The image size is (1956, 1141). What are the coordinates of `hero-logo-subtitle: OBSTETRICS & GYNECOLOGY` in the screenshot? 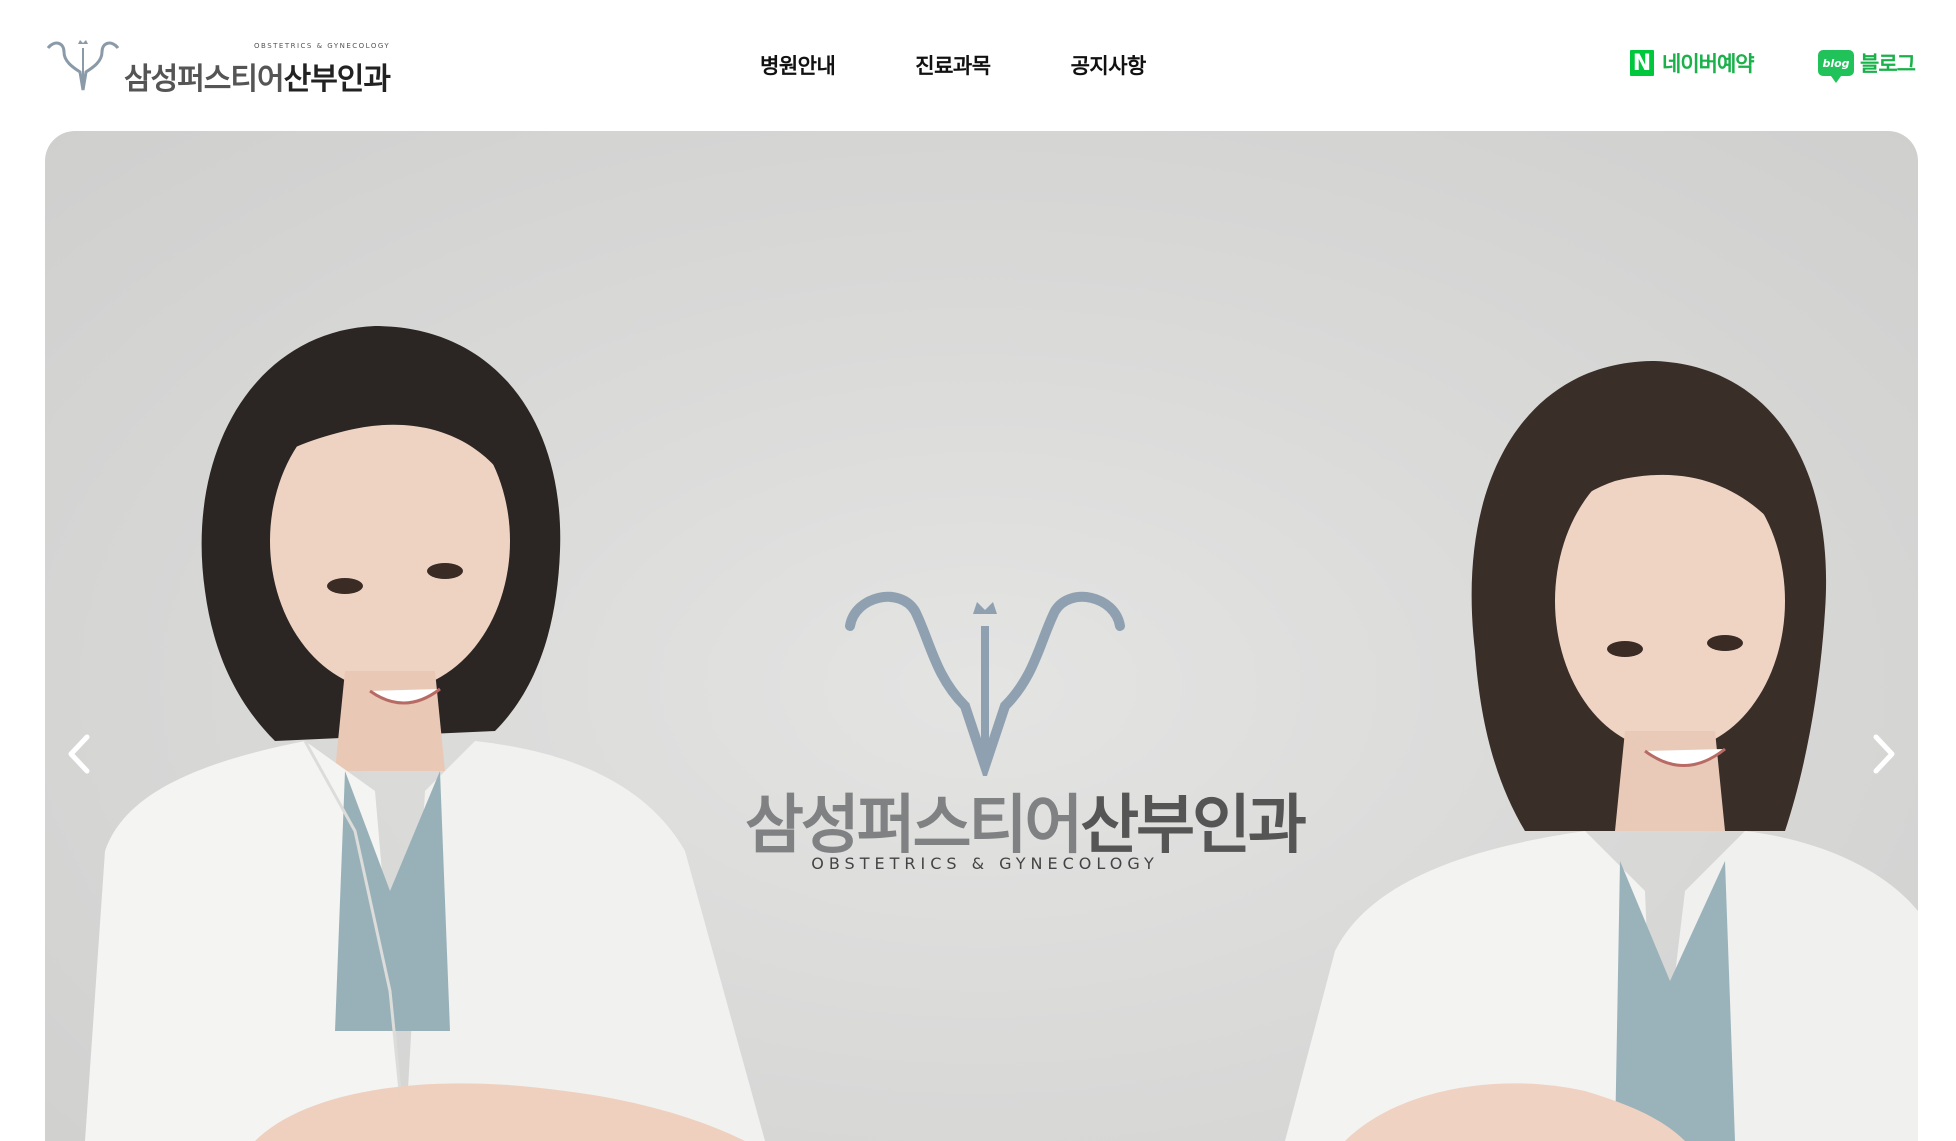 It's located at (985, 863).